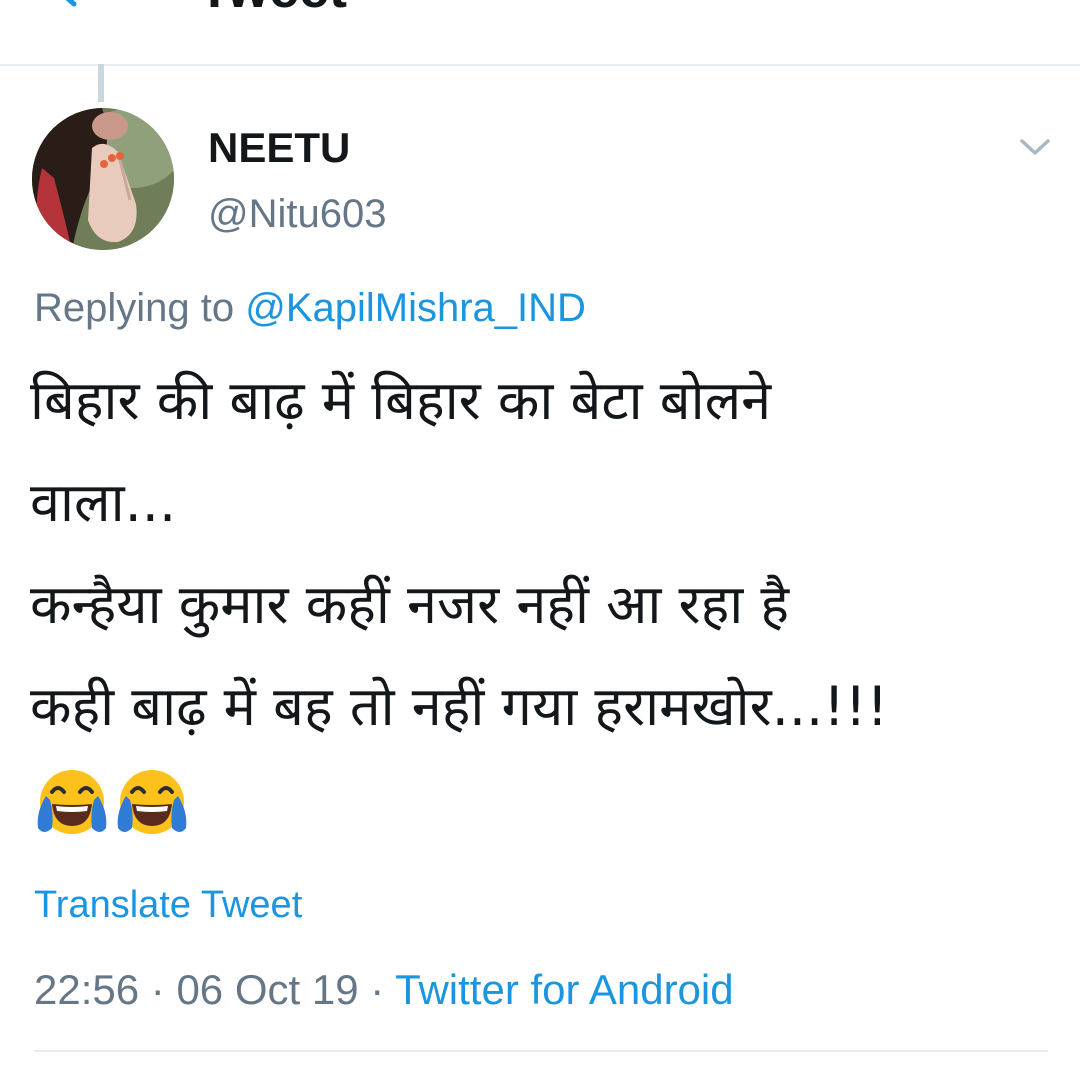 This screenshot has height=1080, width=1080. Describe the element at coordinates (415, 308) in the screenshot. I see `reply-mention-link: @KapilMishra_IND` at that location.